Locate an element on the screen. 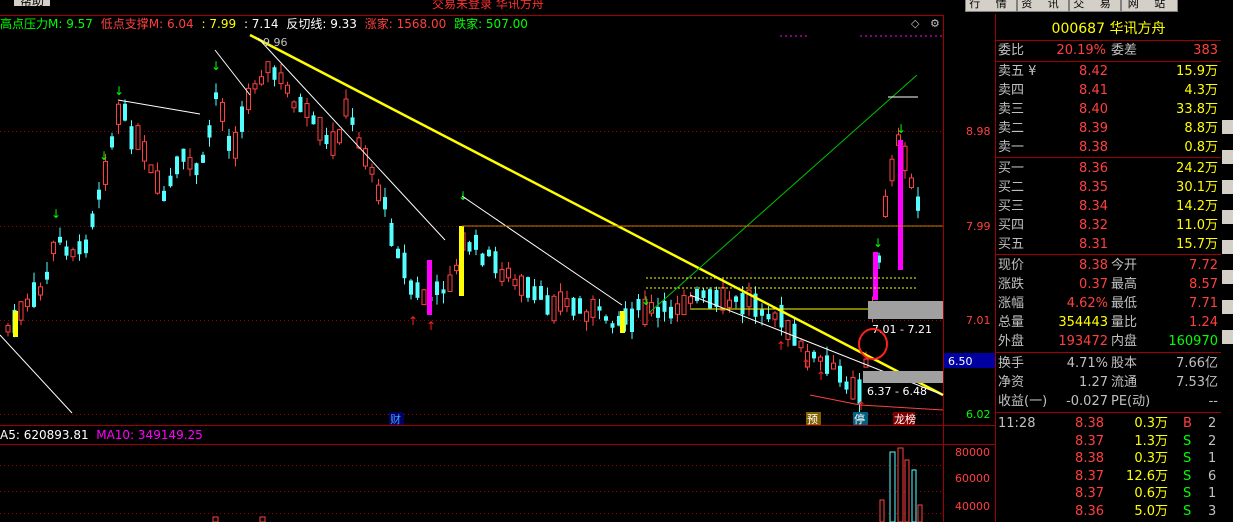 The image size is (1233, 522). bid-row: 买四 8.32 11.0万 is located at coordinates (1108, 225).